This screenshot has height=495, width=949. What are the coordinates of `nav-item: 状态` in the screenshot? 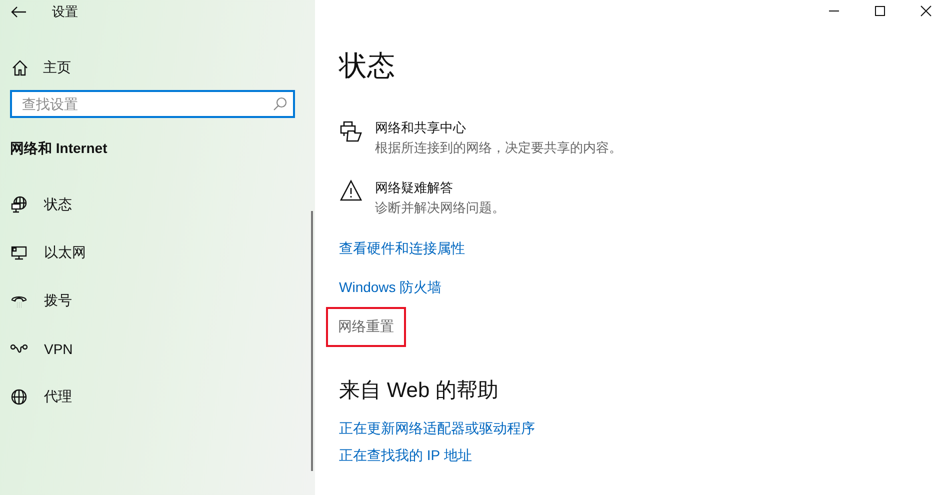 It's located at (36, 205).